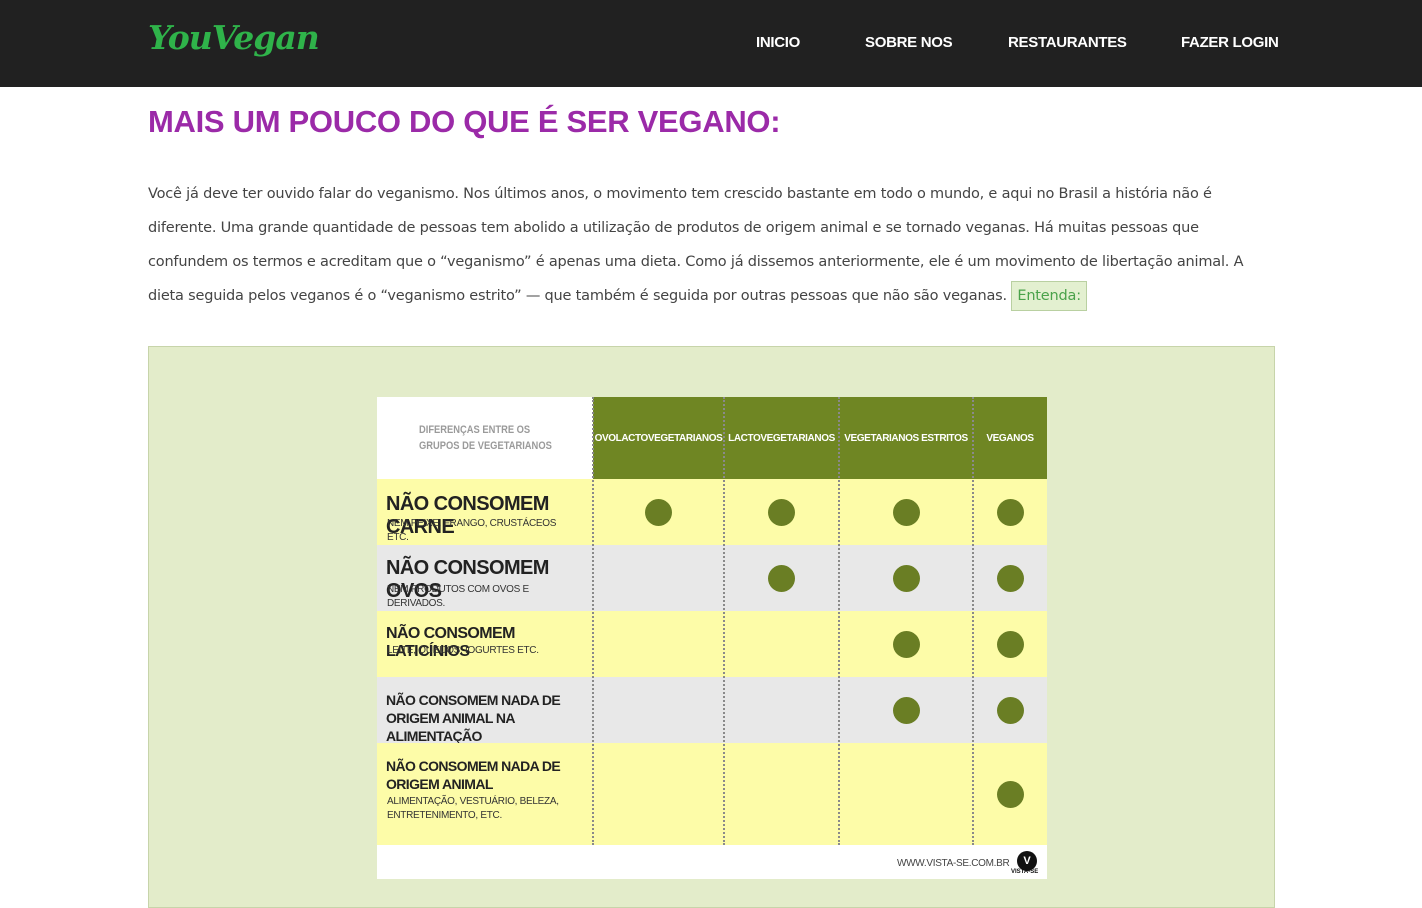  What do you see at coordinates (712, 862) in the screenshot?
I see `infographic-footer: WWW.VISTA-SE.COM.BR V VISTA-SE` at bounding box center [712, 862].